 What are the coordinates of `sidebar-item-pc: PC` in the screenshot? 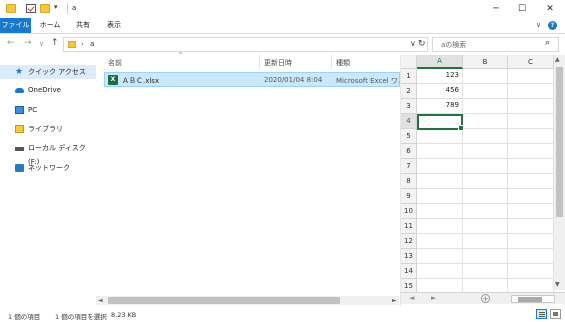 It's located at (48, 110).